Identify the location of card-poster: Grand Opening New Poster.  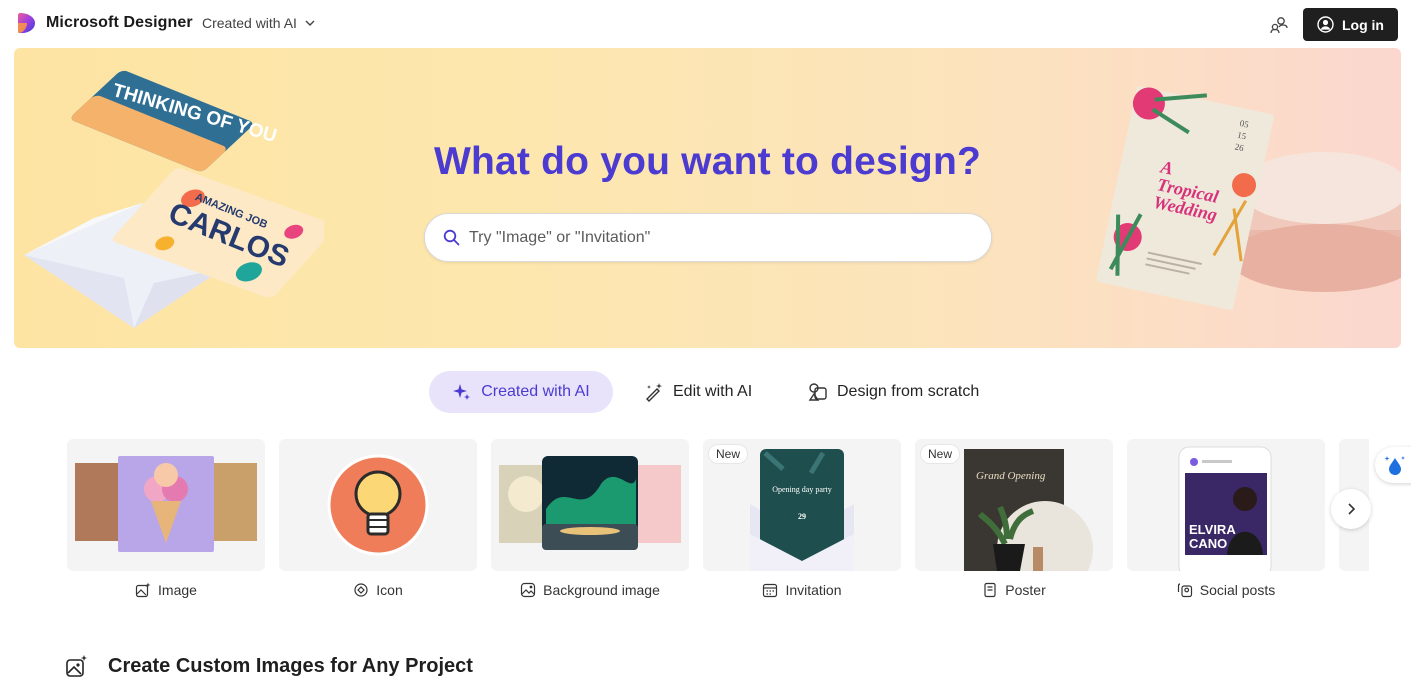
(1014, 518).